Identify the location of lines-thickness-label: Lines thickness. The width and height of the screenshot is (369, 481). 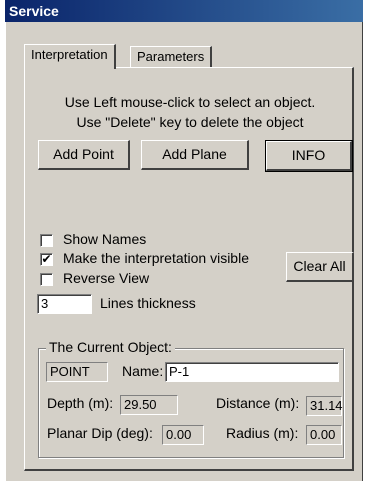
(148, 303).